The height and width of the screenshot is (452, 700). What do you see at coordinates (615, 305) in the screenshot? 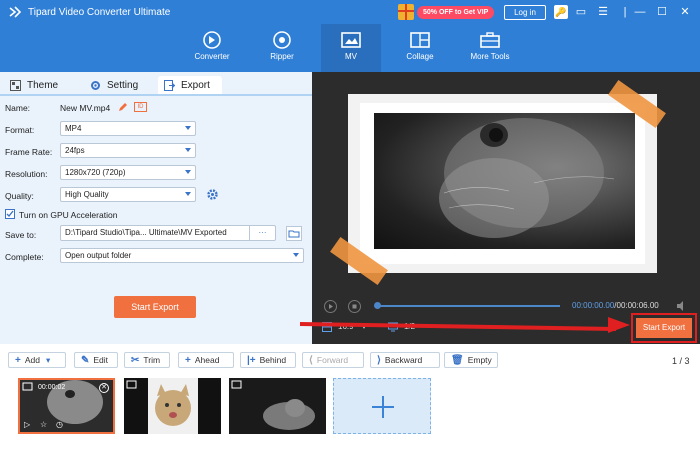
I see `time-readout: 00:00:00.00/00:00:06.00` at bounding box center [615, 305].